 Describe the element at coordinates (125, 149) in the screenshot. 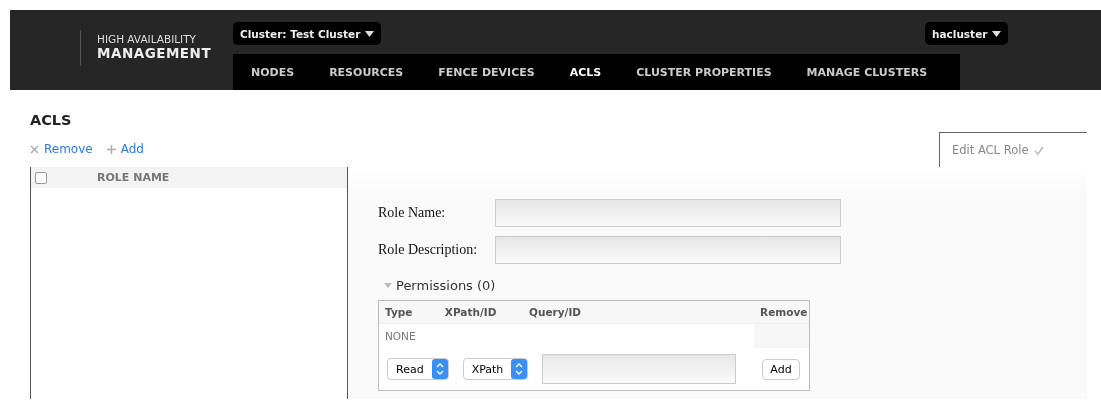

I see `toolbar-link: Add` at that location.